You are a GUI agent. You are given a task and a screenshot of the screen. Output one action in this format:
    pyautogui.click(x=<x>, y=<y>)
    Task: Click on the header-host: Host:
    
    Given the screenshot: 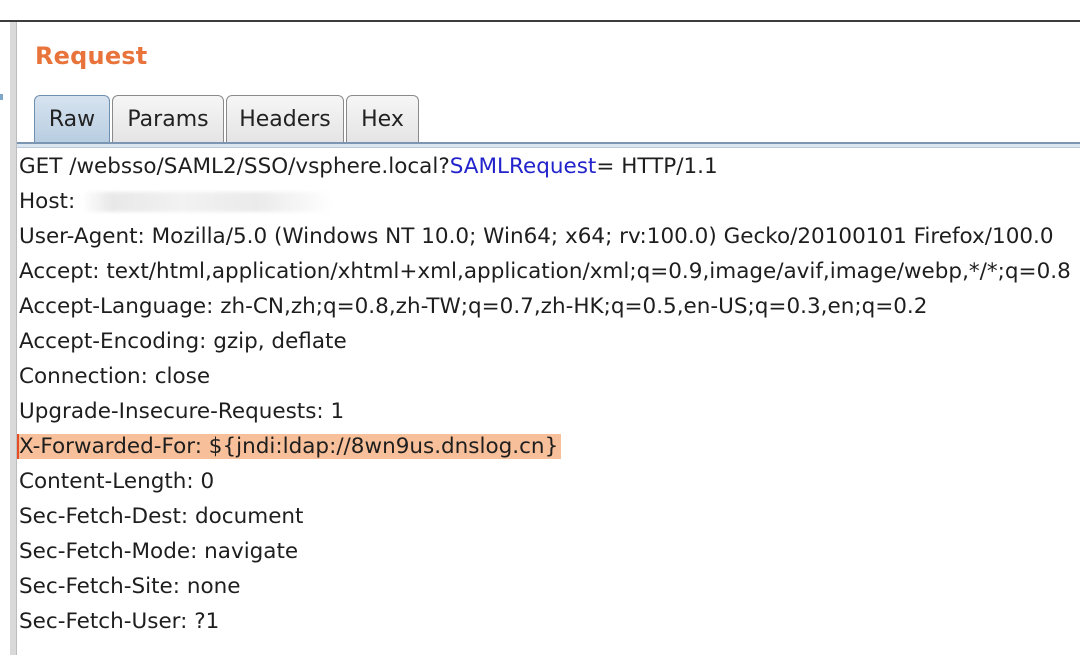 What is the action you would take?
    pyautogui.click(x=176, y=202)
    